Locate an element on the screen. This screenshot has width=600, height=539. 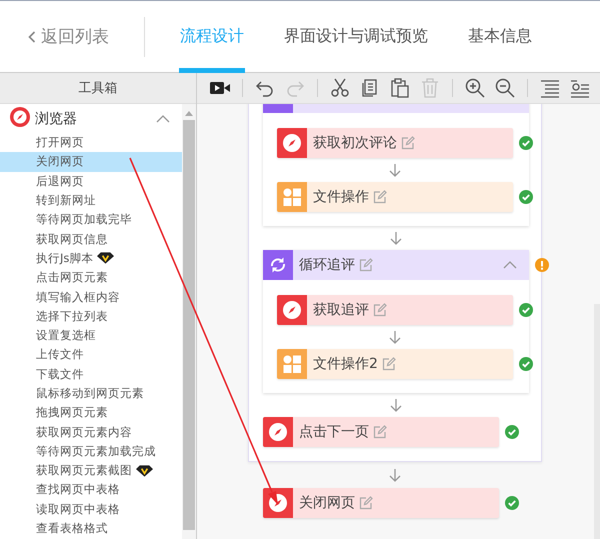
tree-item: 获取网页元素内容 is located at coordinates (91, 432).